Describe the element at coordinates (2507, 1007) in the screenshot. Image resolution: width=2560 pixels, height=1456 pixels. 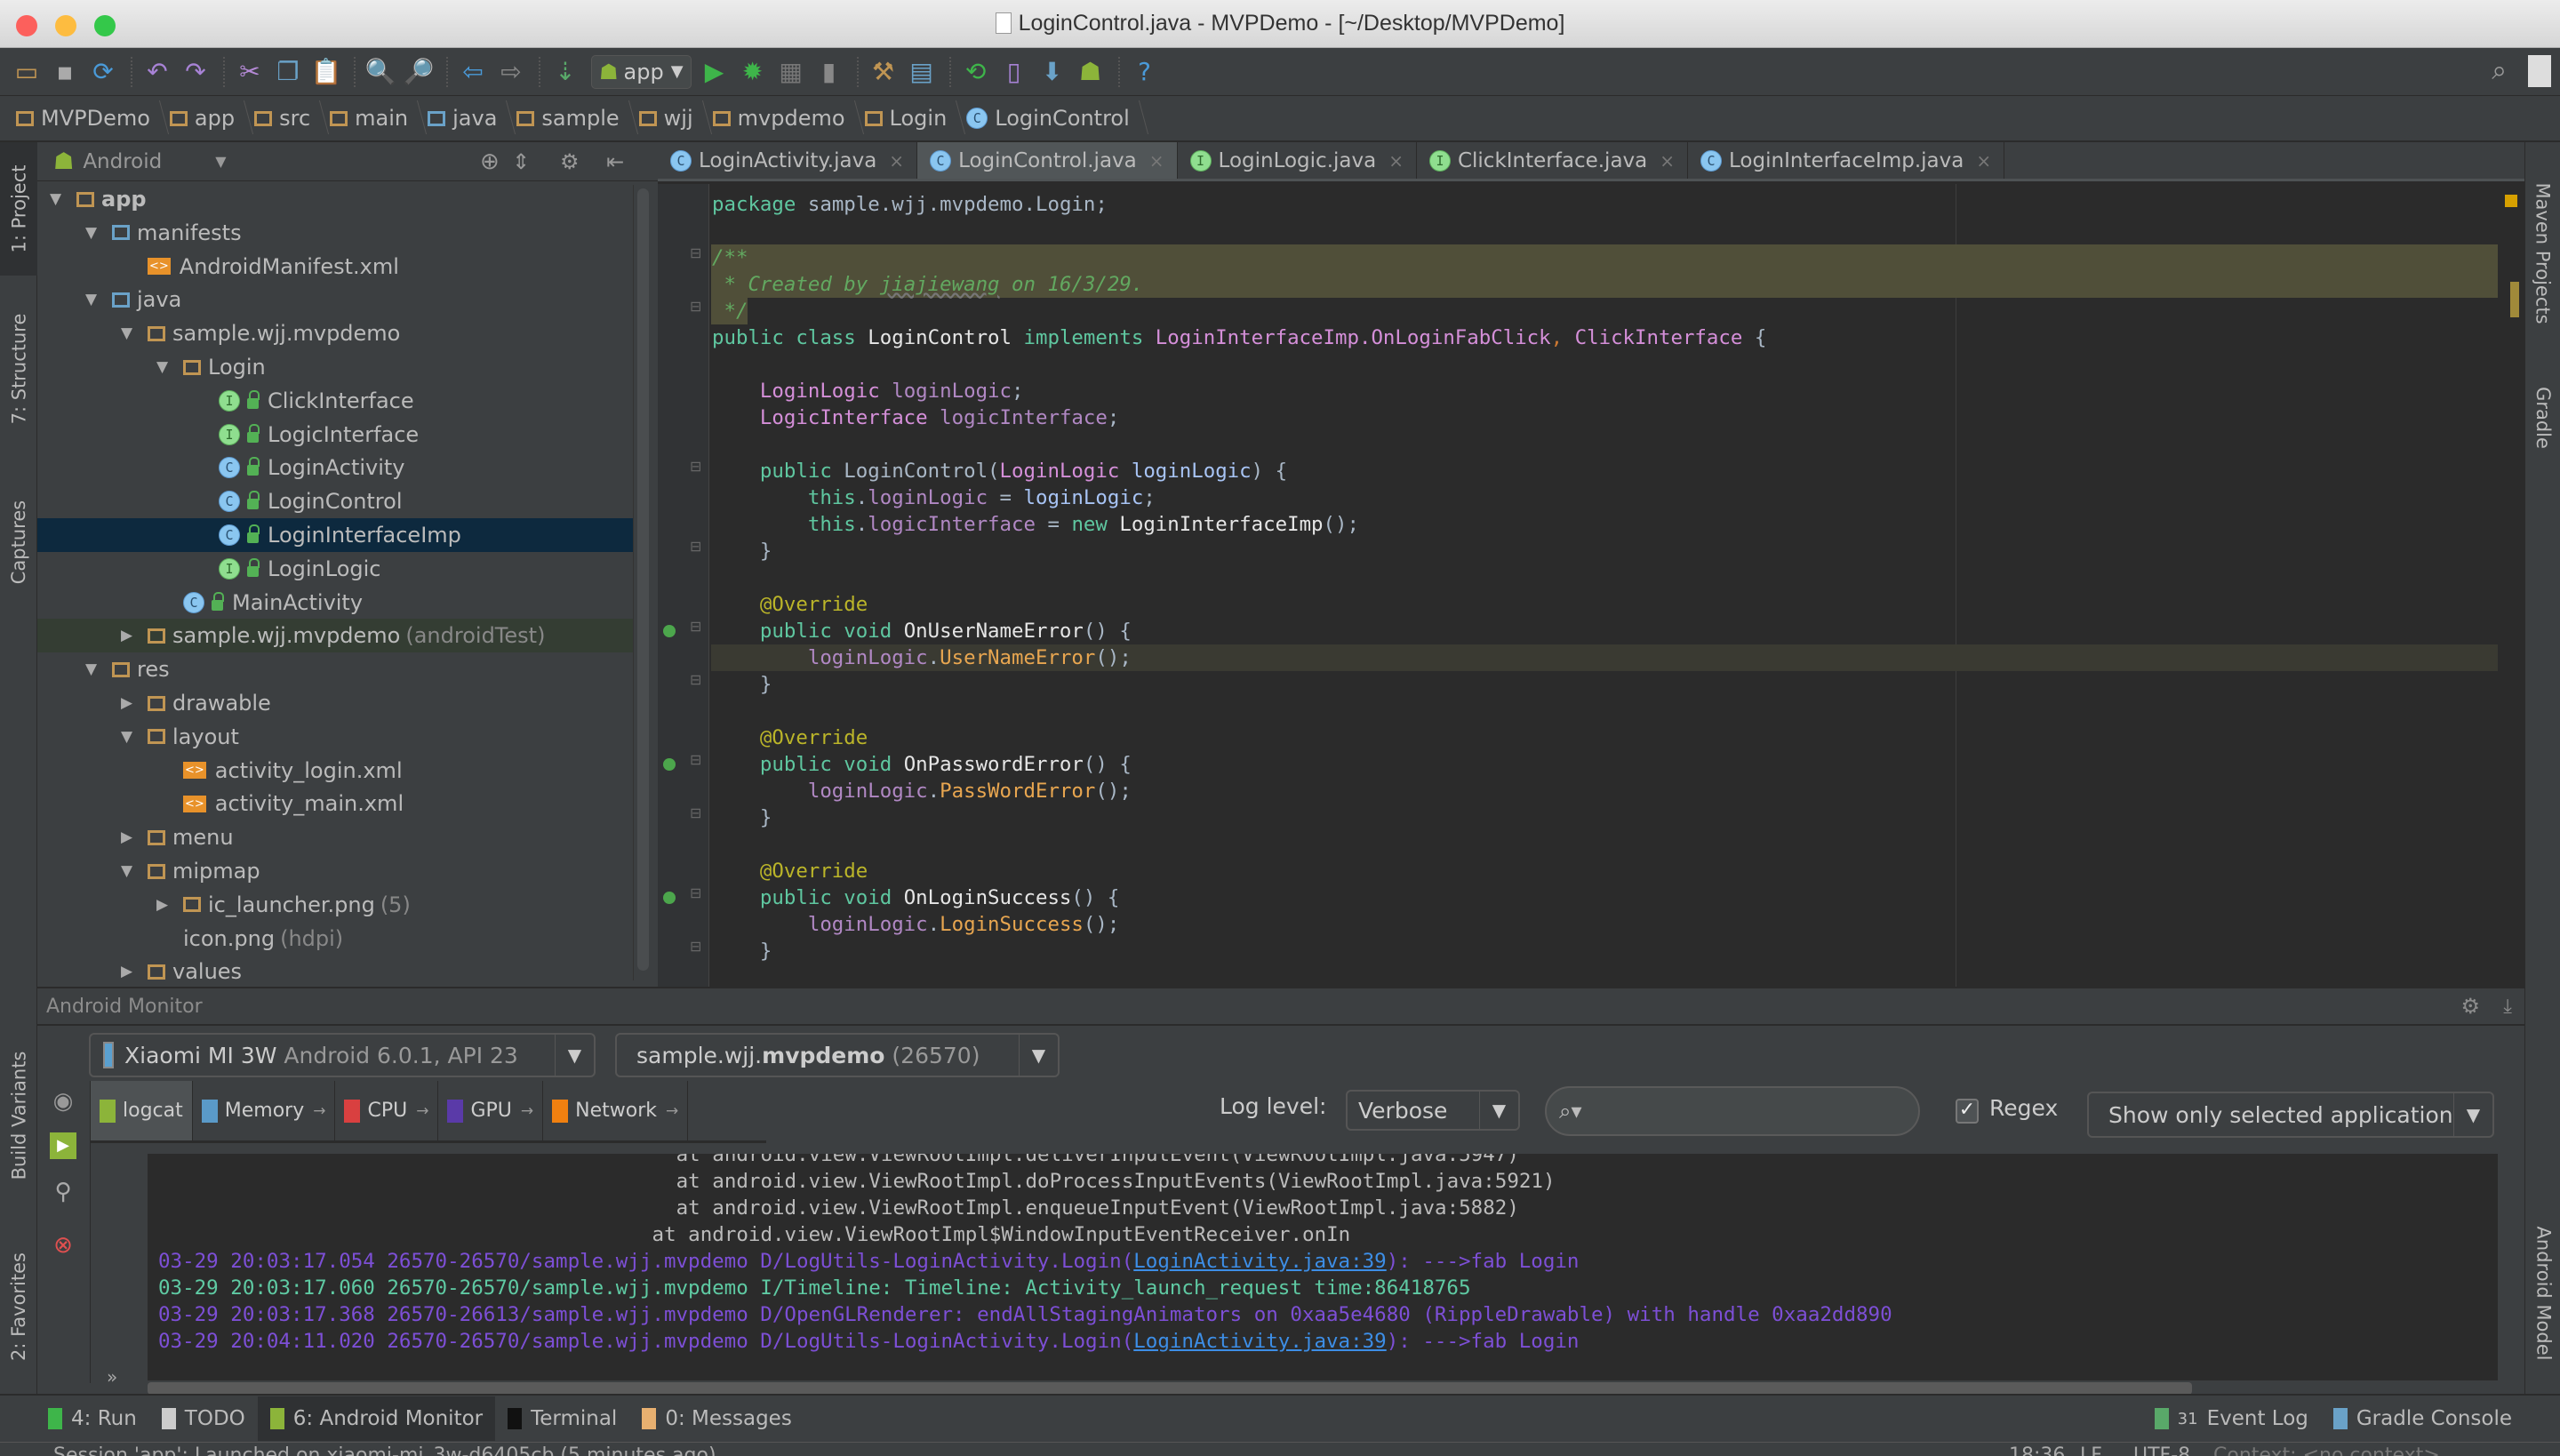
I see `hide-panel-icon: ⤓` at that location.